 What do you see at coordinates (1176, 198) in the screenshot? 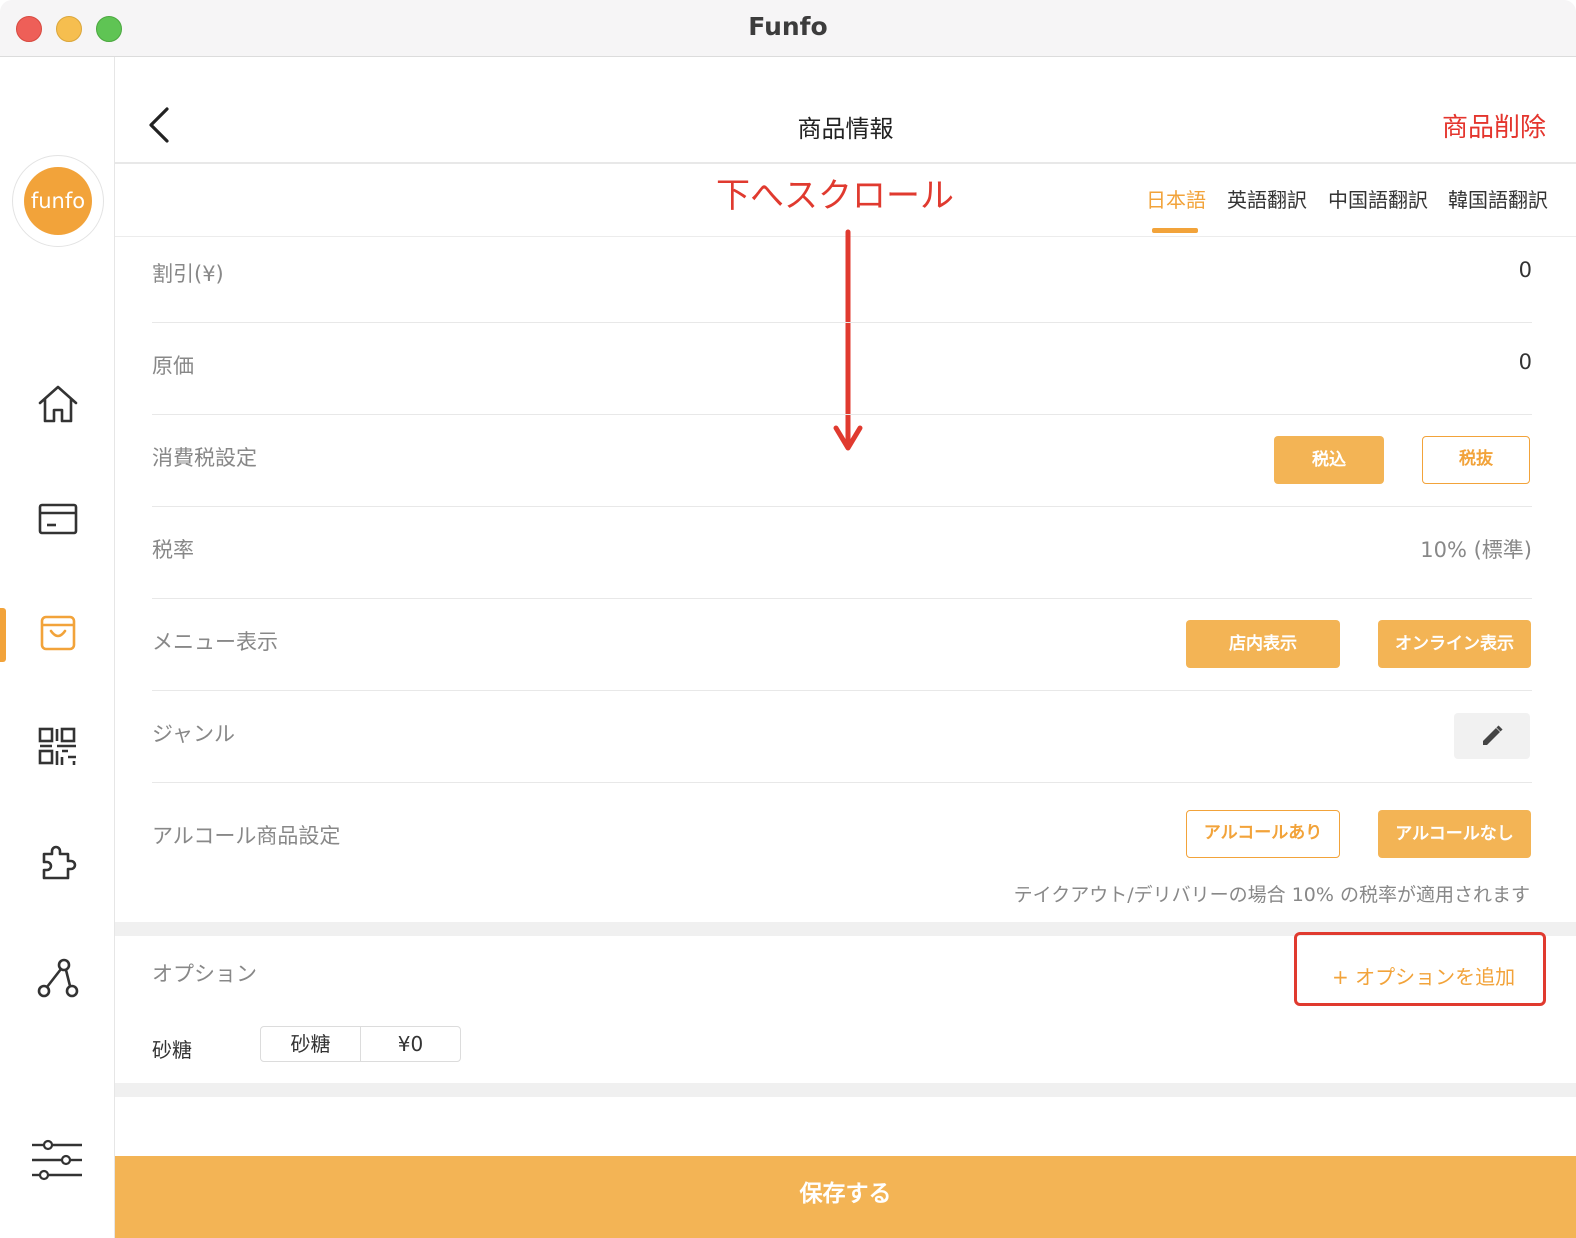
I see `tab-japanese: 日本語` at bounding box center [1176, 198].